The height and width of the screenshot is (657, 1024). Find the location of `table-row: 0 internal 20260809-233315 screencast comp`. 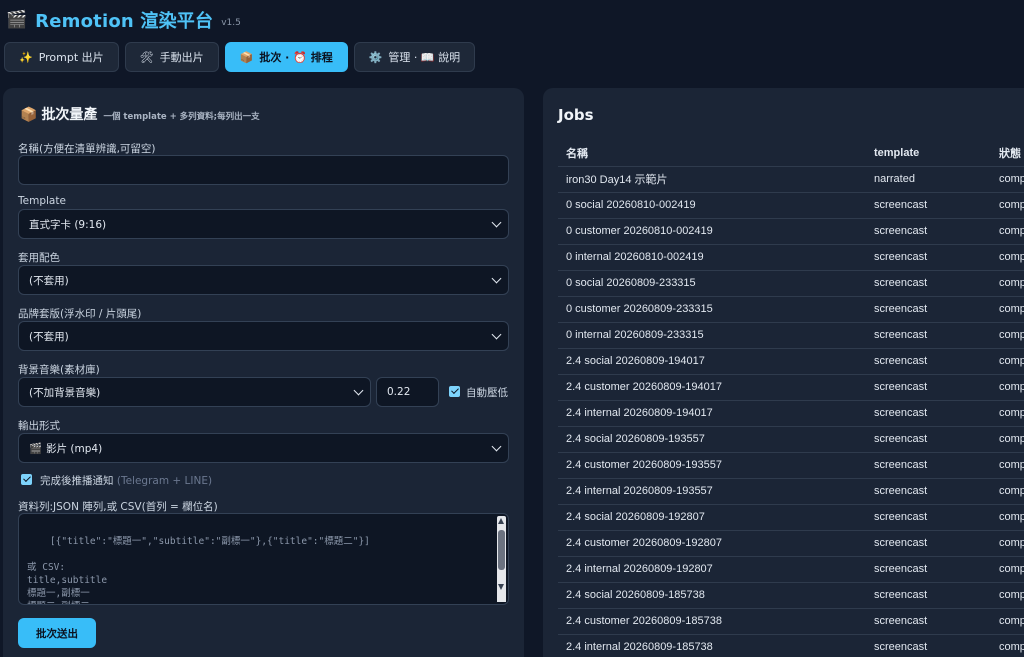

table-row: 0 internal 20260809-233315 screencast comp is located at coordinates (791, 335).